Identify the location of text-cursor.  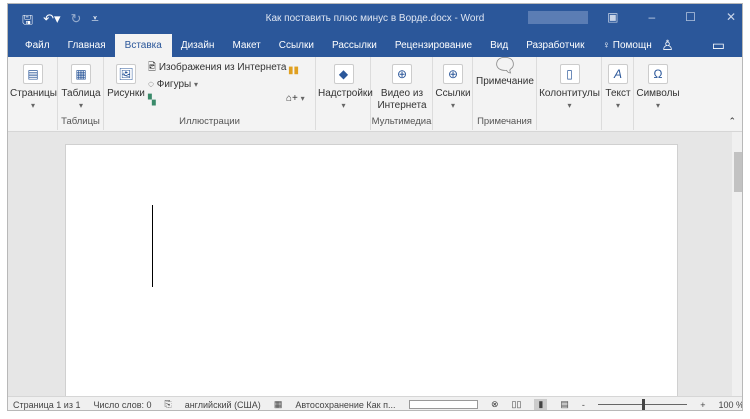
(152, 246).